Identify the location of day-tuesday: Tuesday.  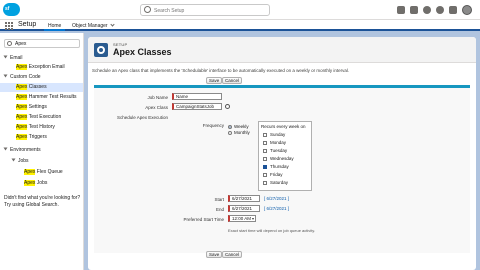
(275, 150).